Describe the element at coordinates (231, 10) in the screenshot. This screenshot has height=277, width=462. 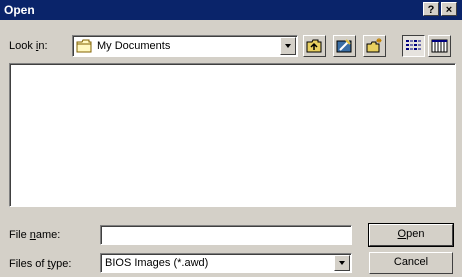
I see `title-bar: Open ? ×` at that location.